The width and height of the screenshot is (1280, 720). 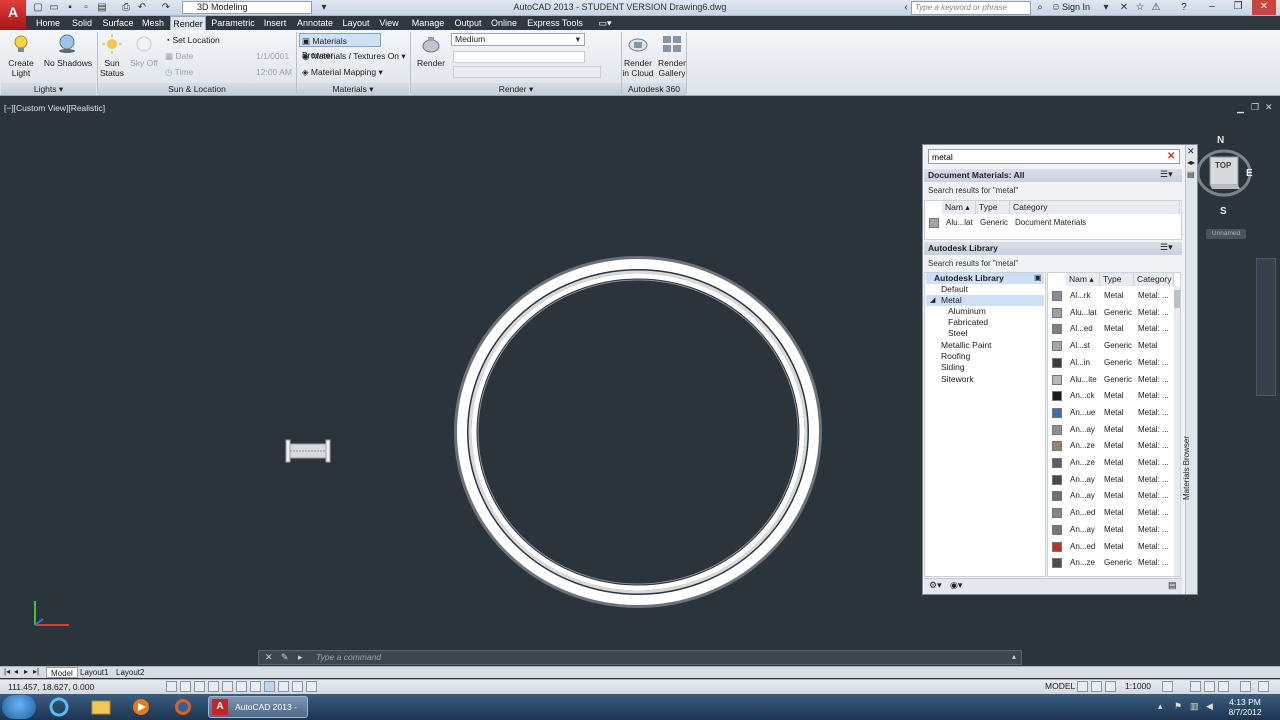 What do you see at coordinates (1163, 706) in the screenshot?
I see `tray-expand-icon: ▴` at bounding box center [1163, 706].